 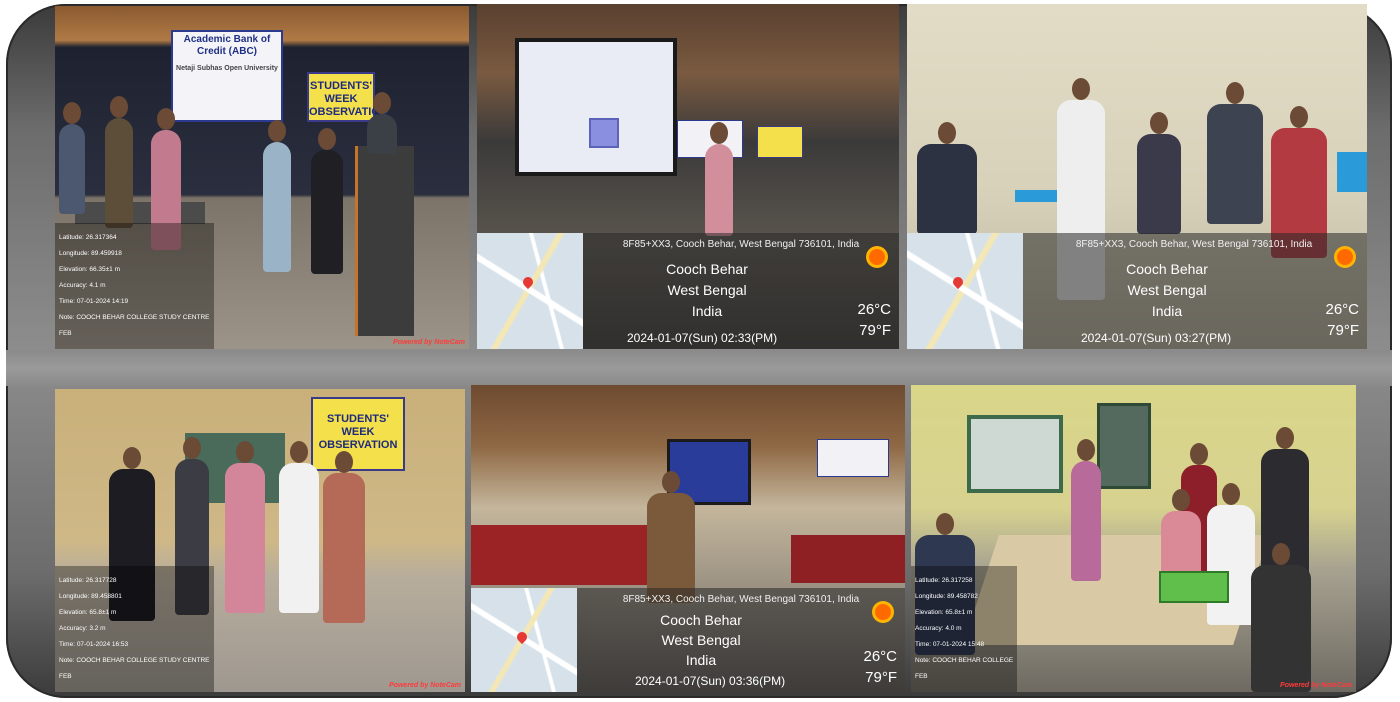 I want to click on file-stack, so click(x=1194, y=587).